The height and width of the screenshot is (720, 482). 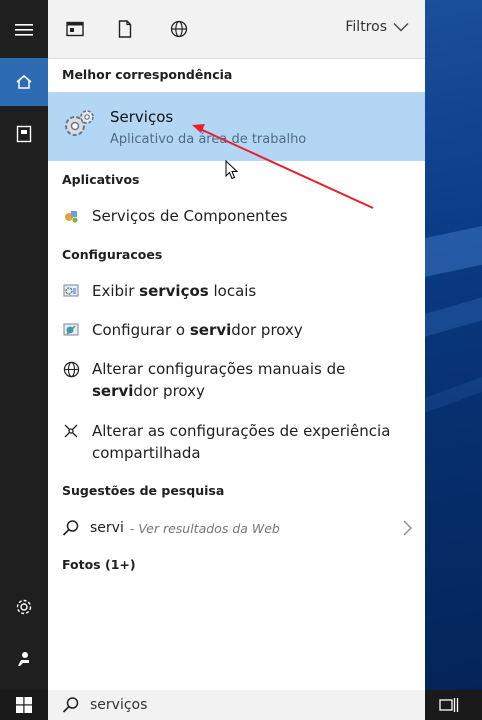 I want to click on web-suggestion-item: servi - Ver resultados da Web, so click(x=237, y=528).